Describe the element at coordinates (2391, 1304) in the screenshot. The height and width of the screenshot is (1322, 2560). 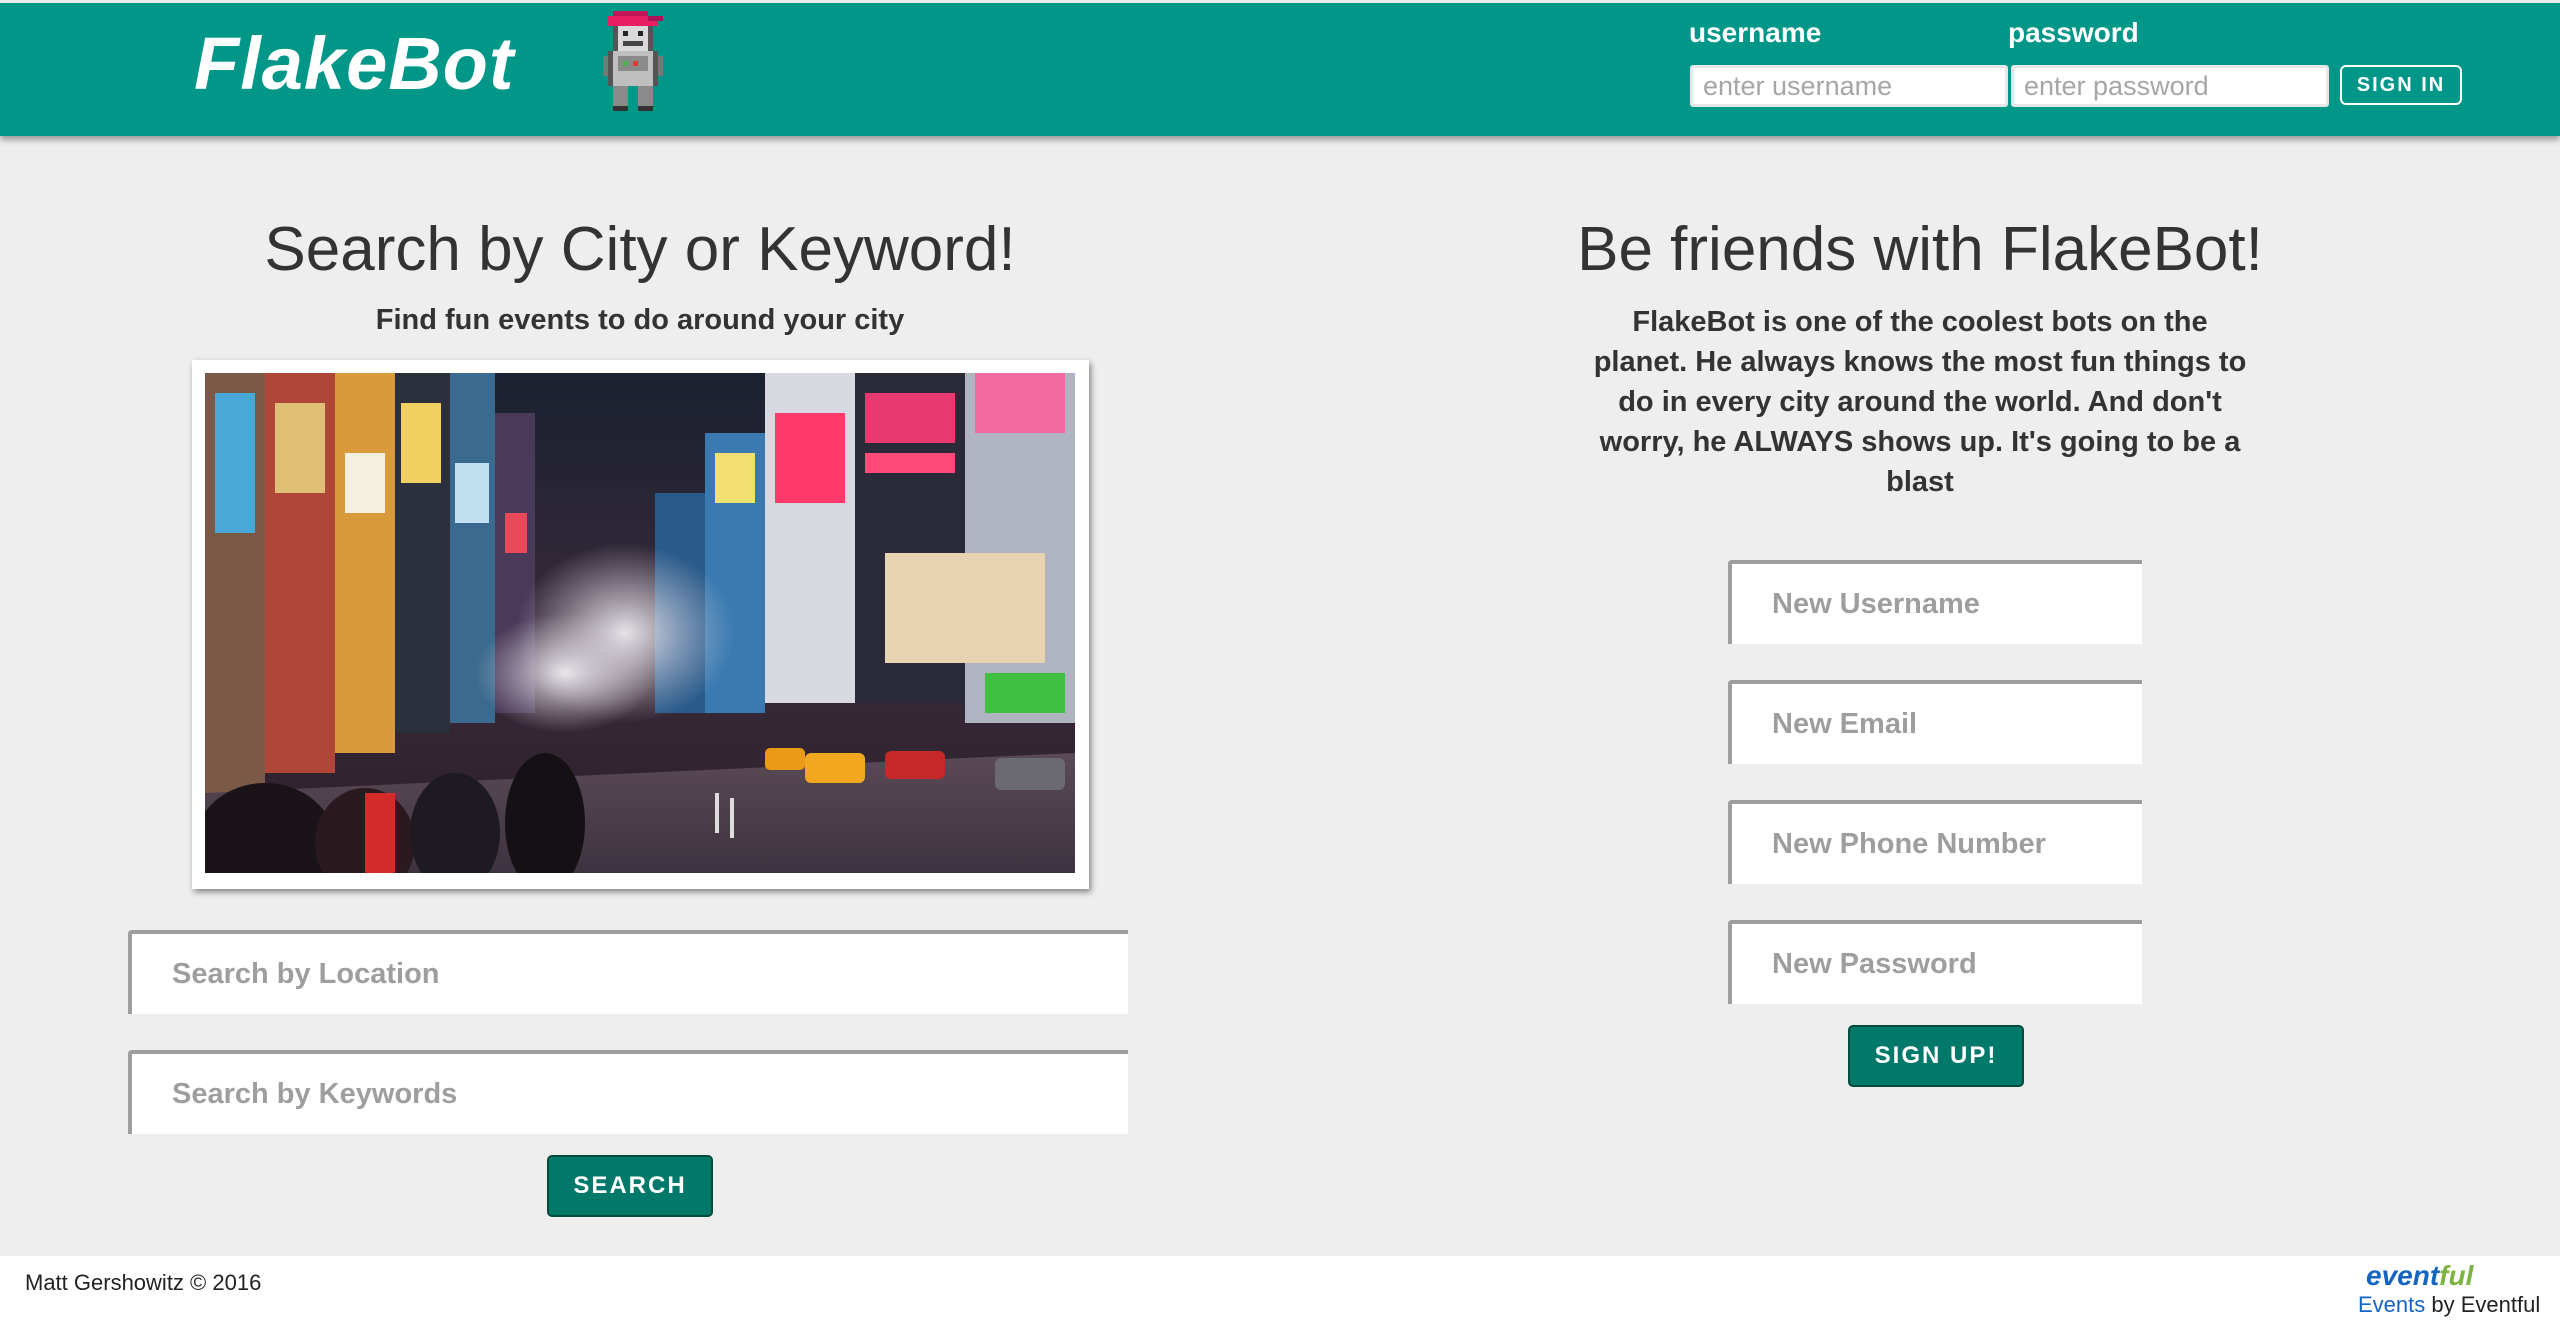
I see `eventful-events-link: Events` at that location.